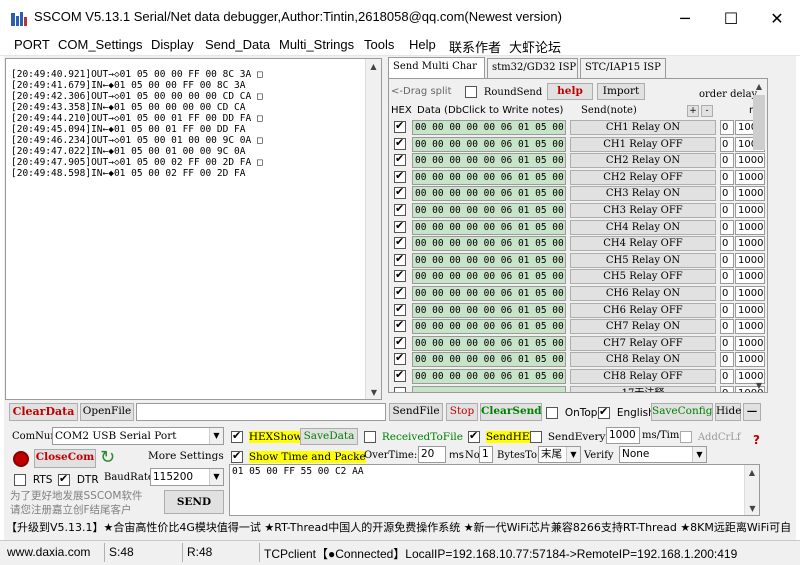  I want to click on save-data-button: SaveData, so click(329, 436).